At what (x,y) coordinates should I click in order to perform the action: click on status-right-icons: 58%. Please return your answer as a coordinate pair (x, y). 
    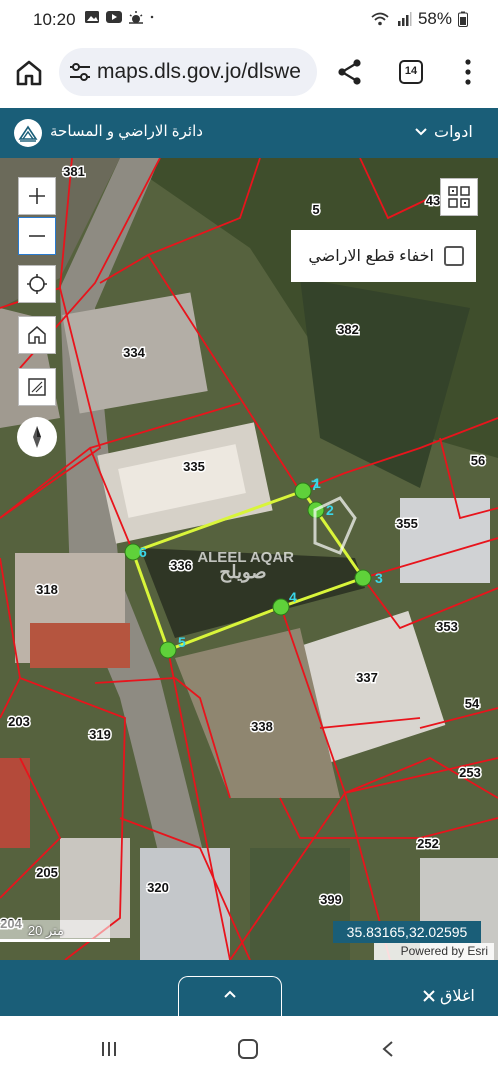
    Looking at the image, I should click on (419, 19).